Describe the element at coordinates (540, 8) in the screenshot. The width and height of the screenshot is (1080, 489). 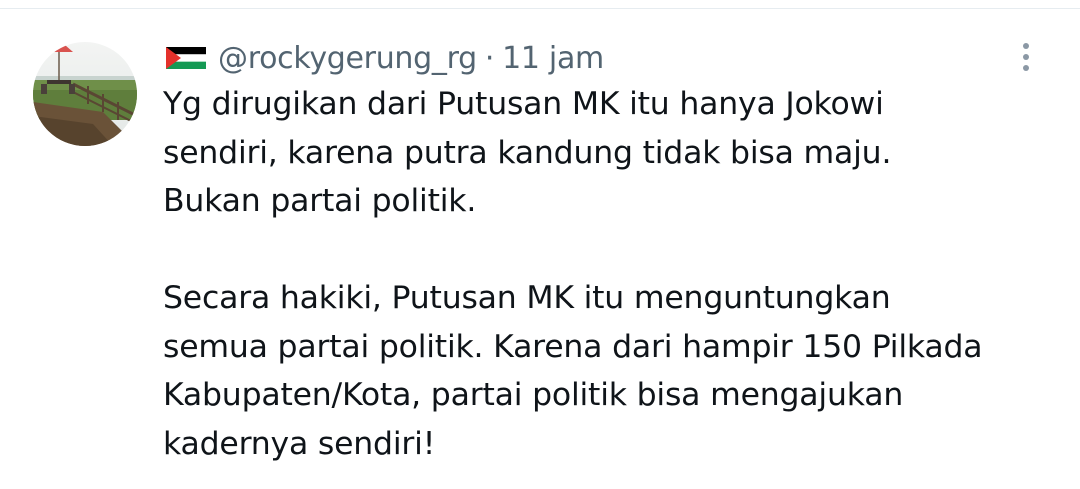
I see `top-divider` at that location.